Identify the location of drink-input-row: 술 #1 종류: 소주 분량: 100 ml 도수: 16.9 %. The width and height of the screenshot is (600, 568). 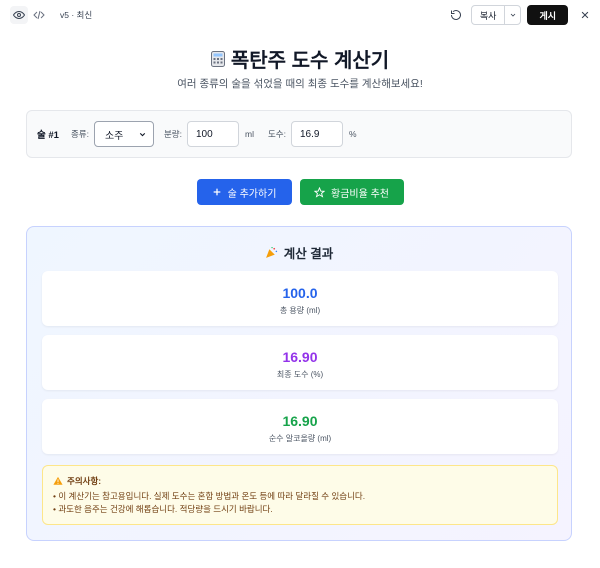
(299, 134).